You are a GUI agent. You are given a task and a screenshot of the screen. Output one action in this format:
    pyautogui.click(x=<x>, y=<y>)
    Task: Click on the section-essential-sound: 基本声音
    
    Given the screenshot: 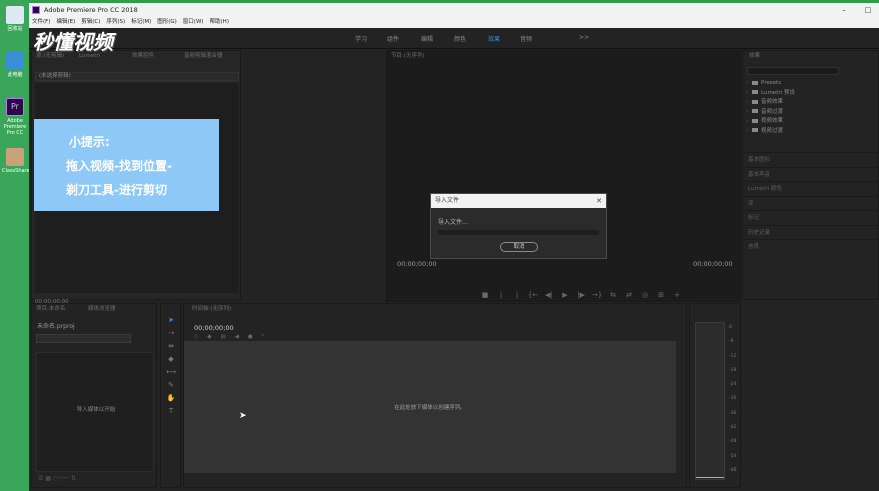 What is the action you would take?
    pyautogui.click(x=811, y=174)
    